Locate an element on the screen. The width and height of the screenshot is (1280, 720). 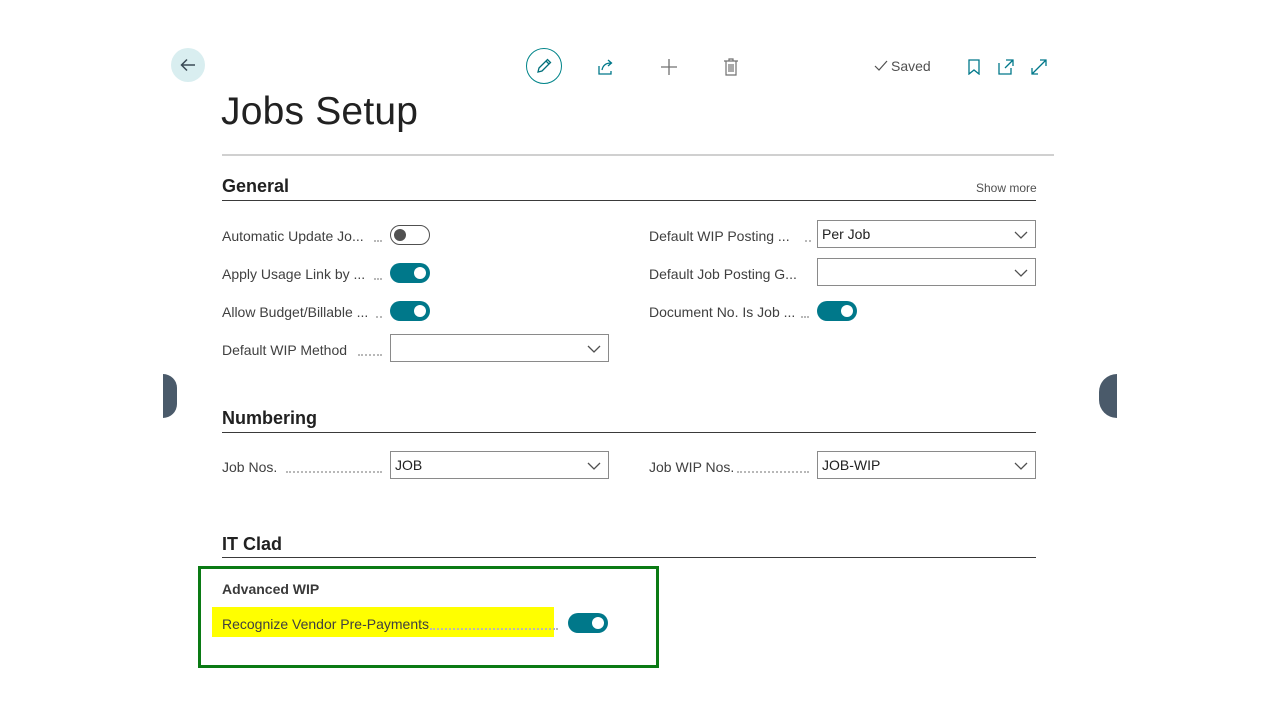
save-status-text: Saved is located at coordinates (911, 66).